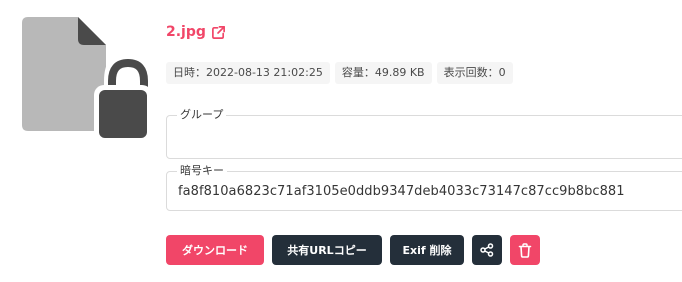  What do you see at coordinates (427, 250) in the screenshot?
I see `exif-delete-button: Exif 削除` at bounding box center [427, 250].